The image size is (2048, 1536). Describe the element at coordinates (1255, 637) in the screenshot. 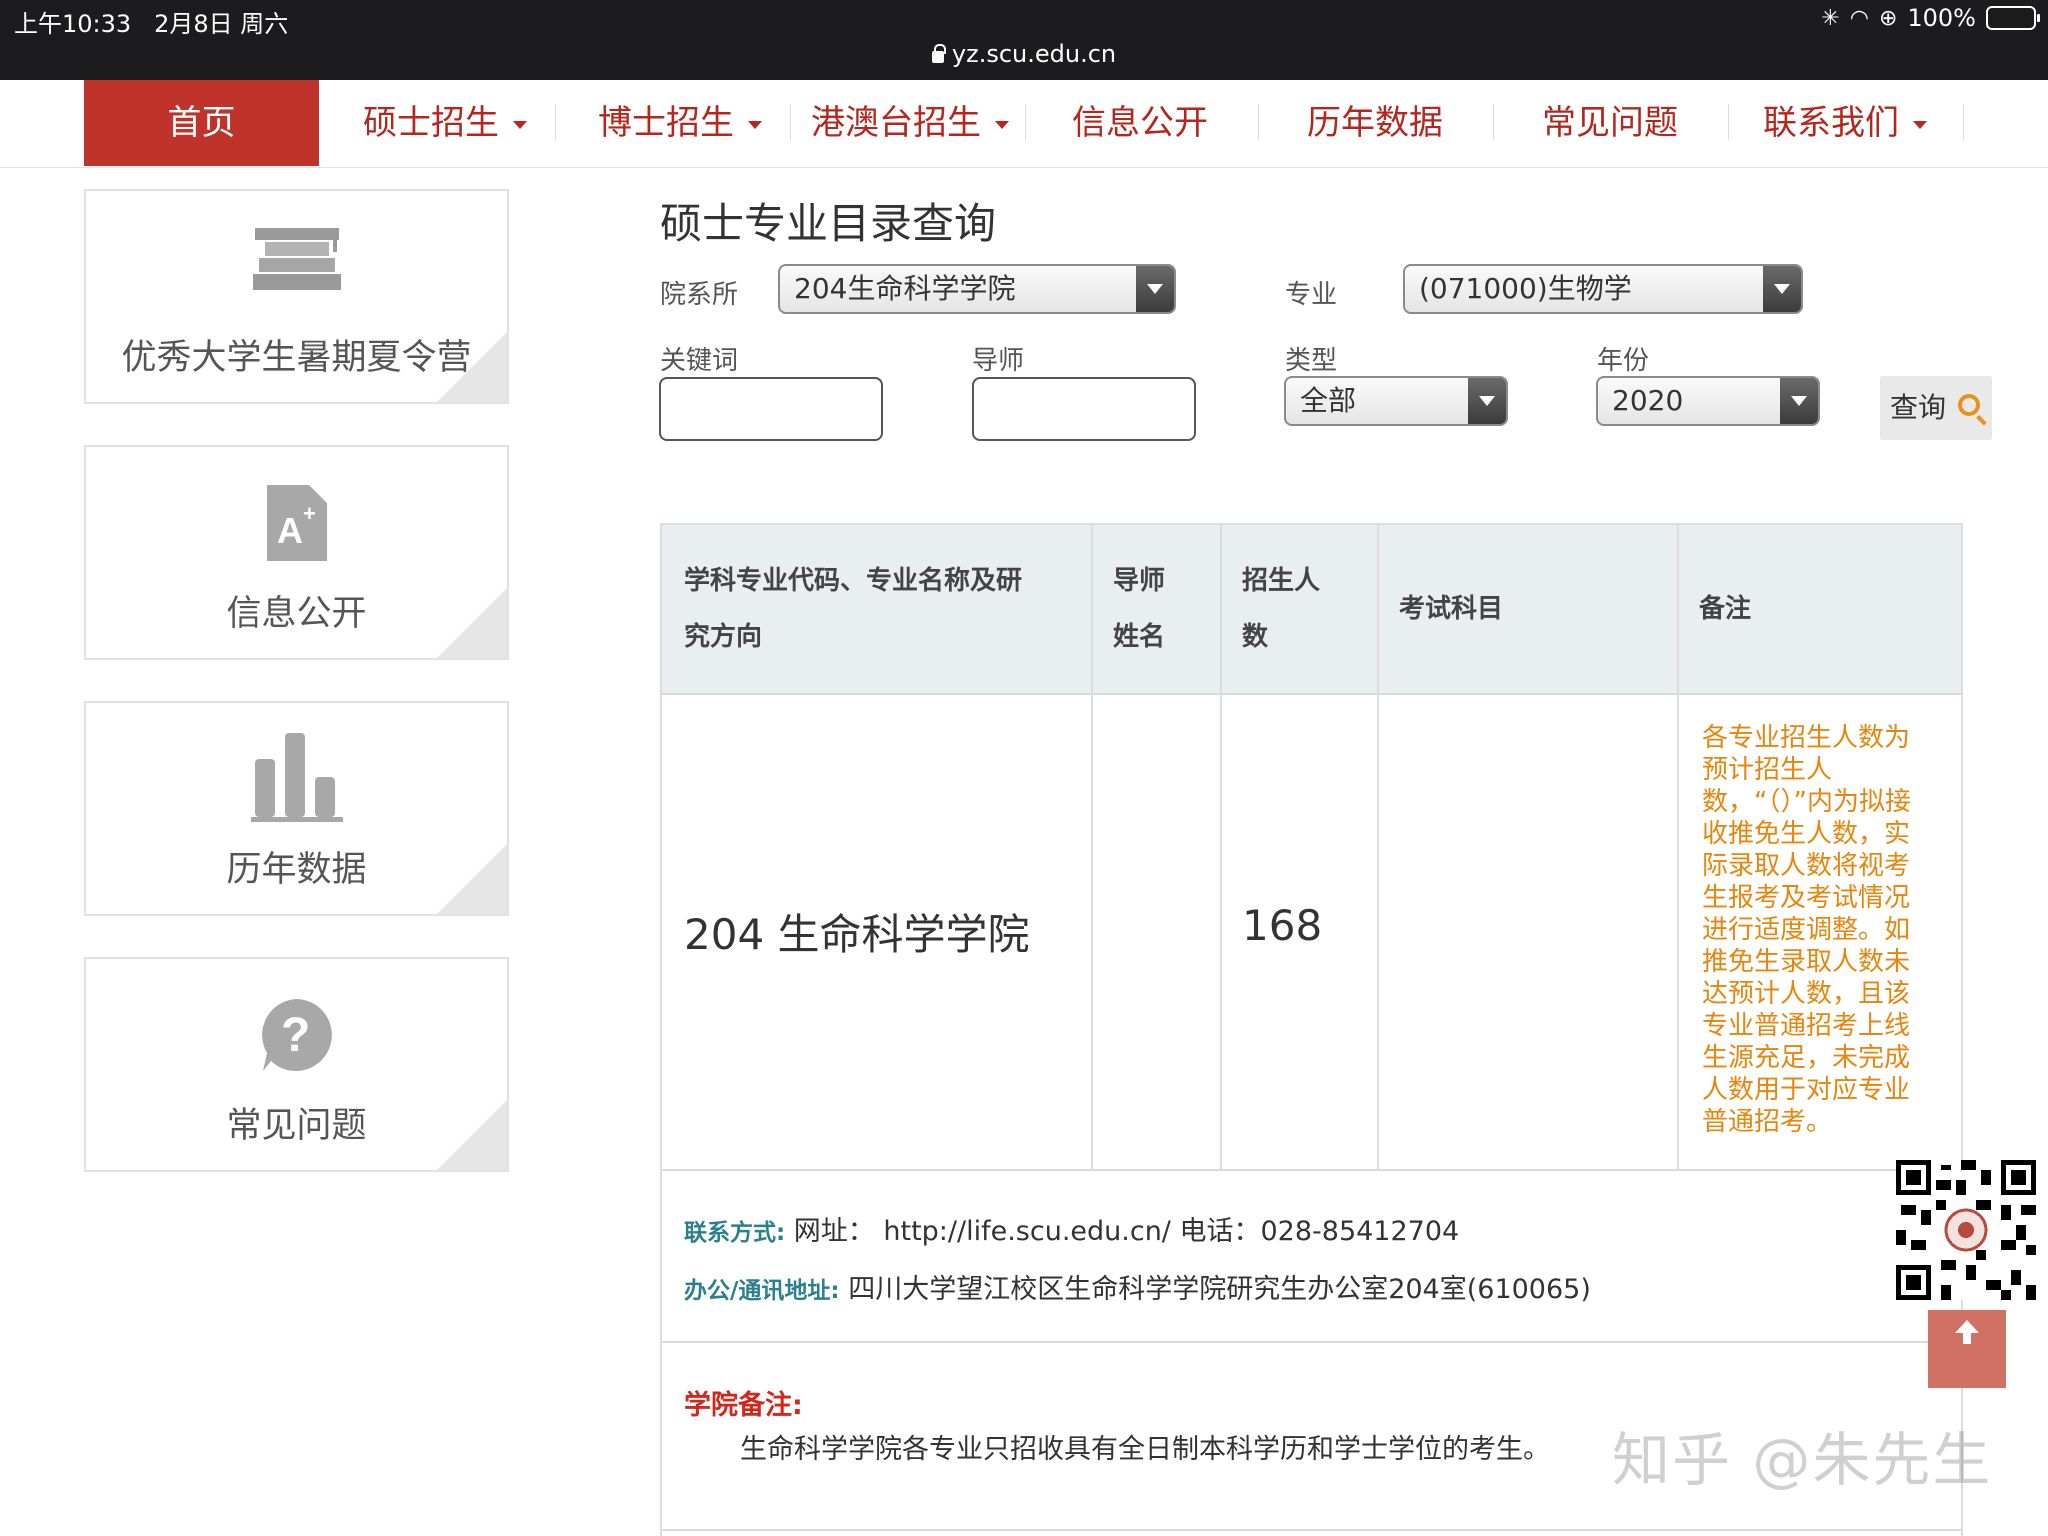

I see `header-quota-line2: 数` at that location.